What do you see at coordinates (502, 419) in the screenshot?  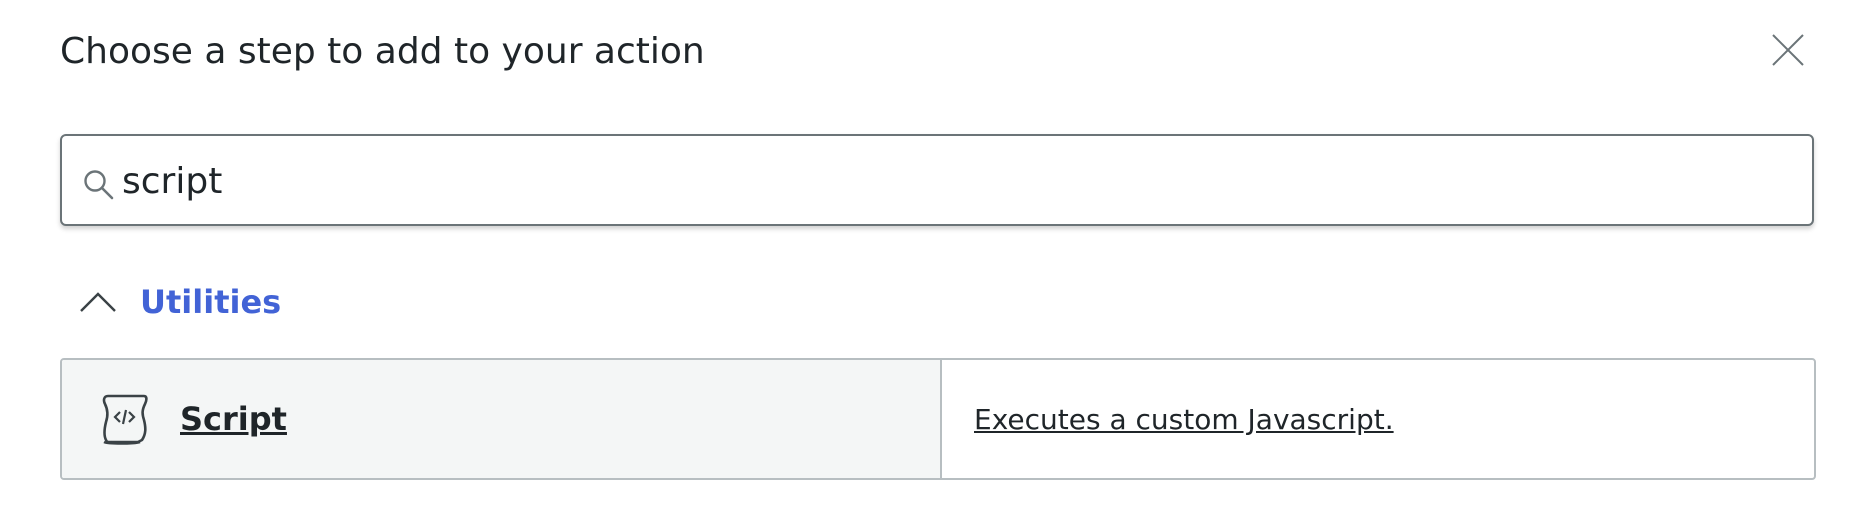 I see `result-name-cell: Script` at bounding box center [502, 419].